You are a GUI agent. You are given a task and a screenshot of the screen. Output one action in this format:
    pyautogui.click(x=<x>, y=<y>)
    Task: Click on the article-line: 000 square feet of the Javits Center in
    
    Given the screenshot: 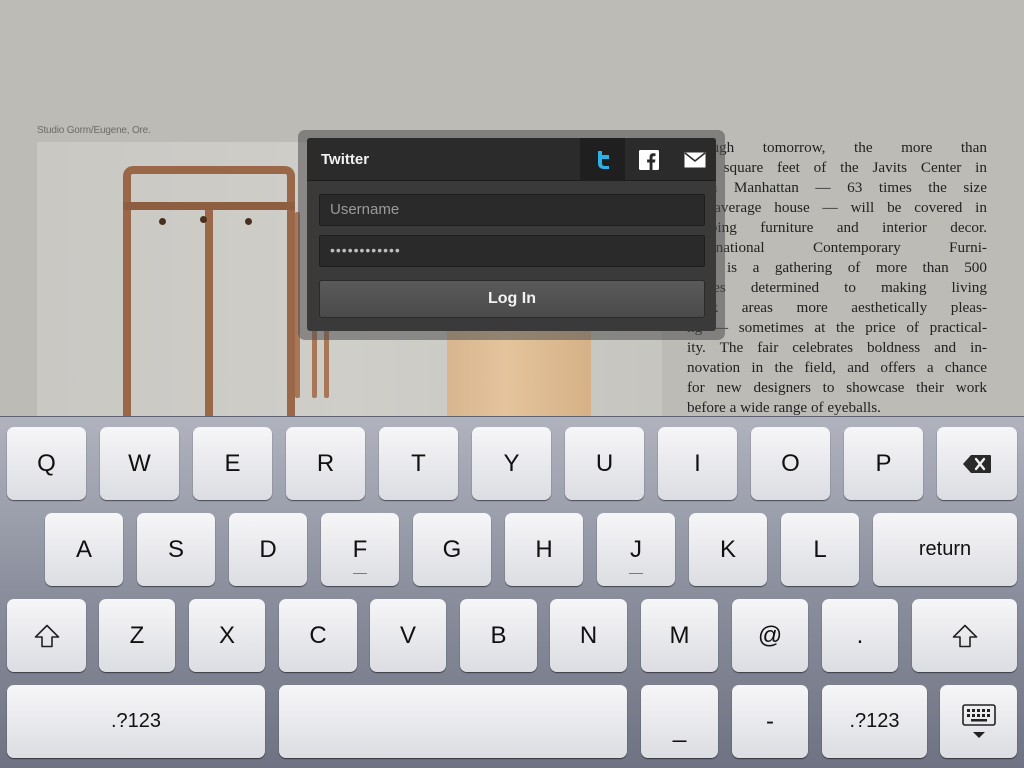 What is the action you would take?
    pyautogui.click(x=837, y=167)
    